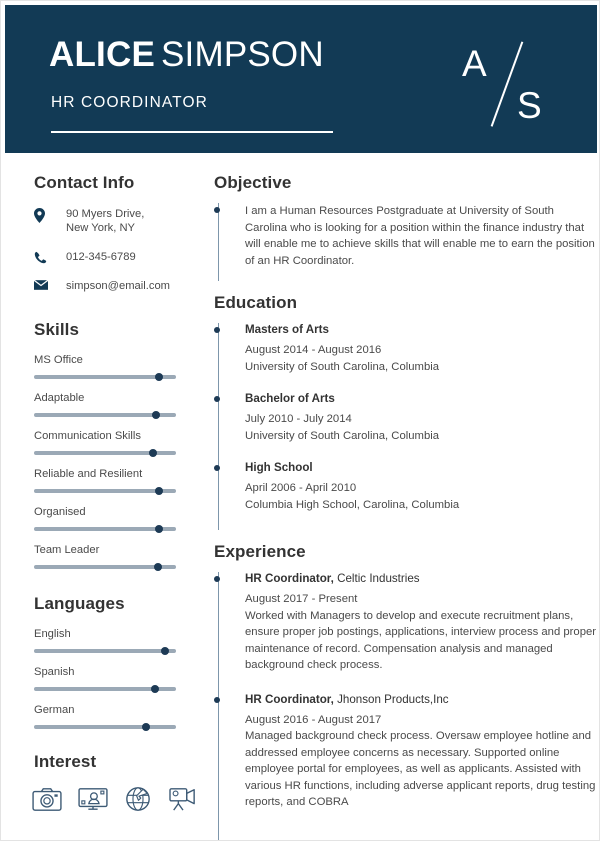 This screenshot has width=600, height=841. What do you see at coordinates (117, 557) in the screenshot?
I see `skill-item: Team Leader` at bounding box center [117, 557].